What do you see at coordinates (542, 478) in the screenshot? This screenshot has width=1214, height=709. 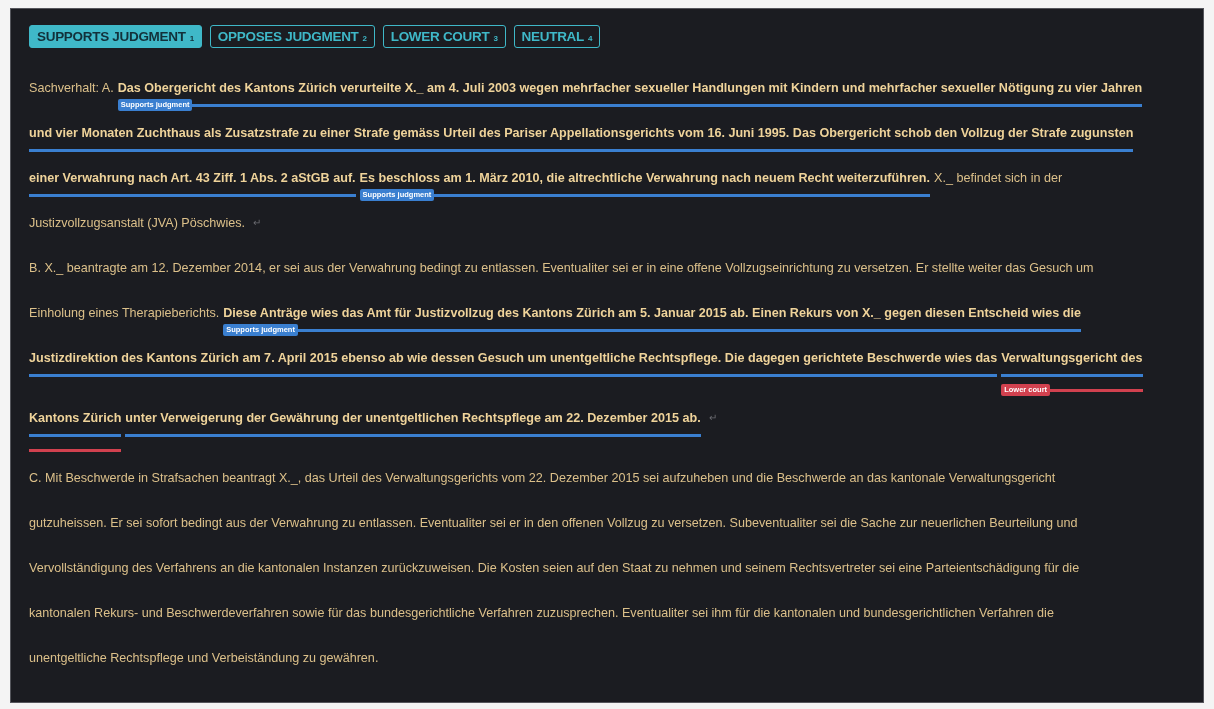 I see `document-text: C. Mit Beschwerde in Strafsachen beantragt X._, das Urteil des Verwaltungsgerichts vom 22. Dezember 2015 sei aufzuheben und die Beschwerde an das kantonale Verwaltungsgericht` at bounding box center [542, 478].